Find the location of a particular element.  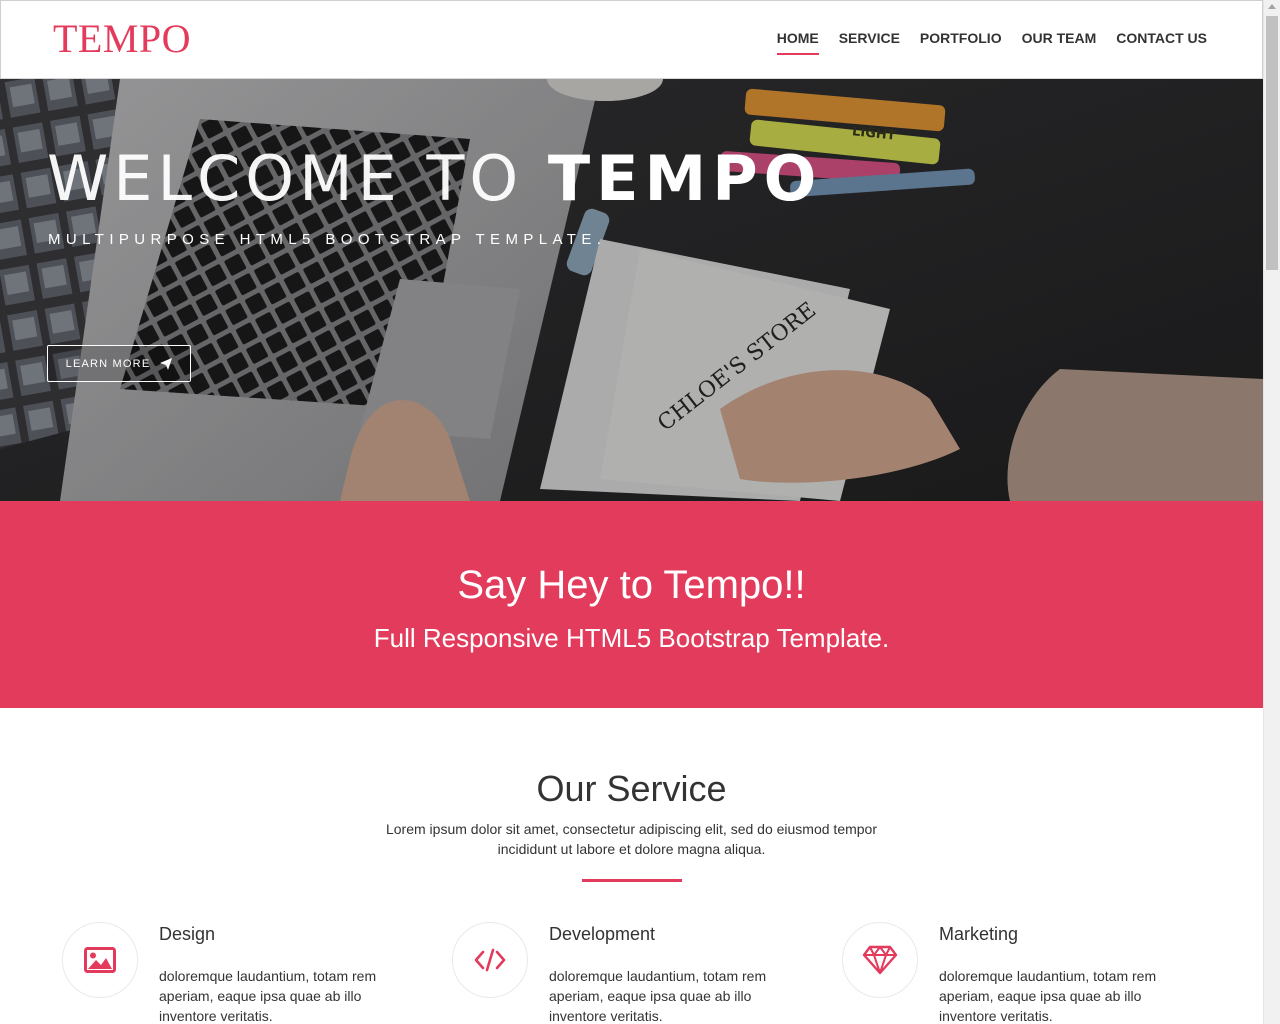

service-title: Design is located at coordinates (187, 934).